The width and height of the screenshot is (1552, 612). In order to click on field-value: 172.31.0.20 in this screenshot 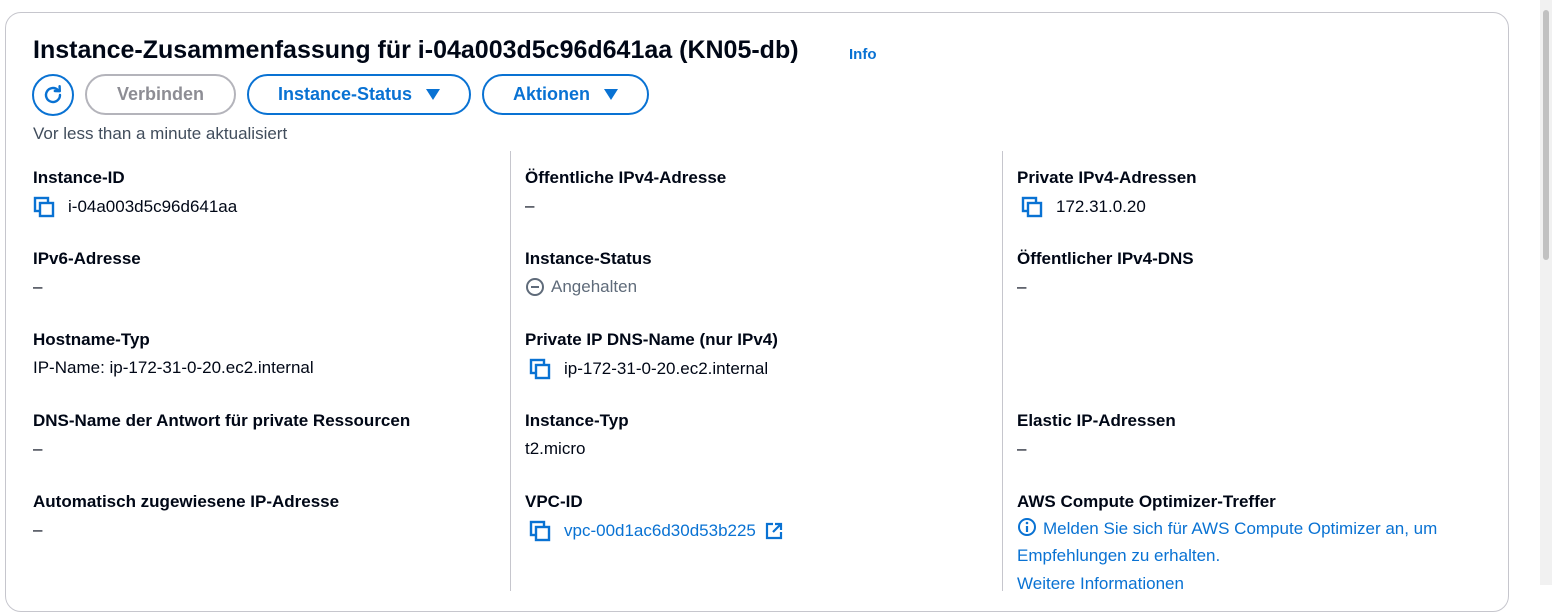, I will do `click(1107, 207)`.